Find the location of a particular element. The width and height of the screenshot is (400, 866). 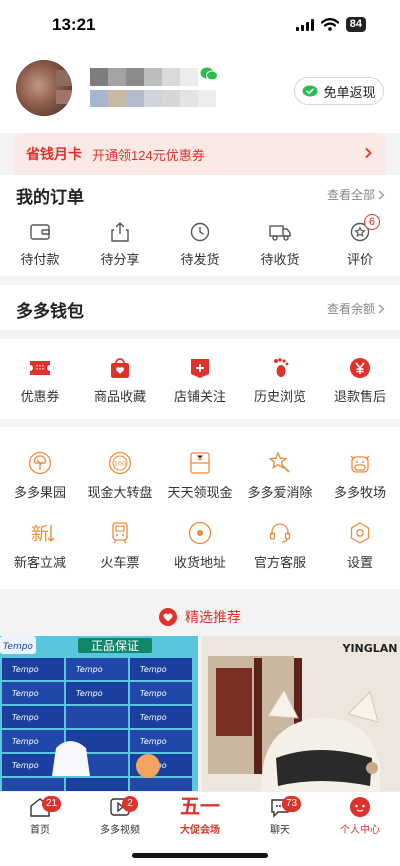

coupons-link: 优惠券 is located at coordinates (40, 381).